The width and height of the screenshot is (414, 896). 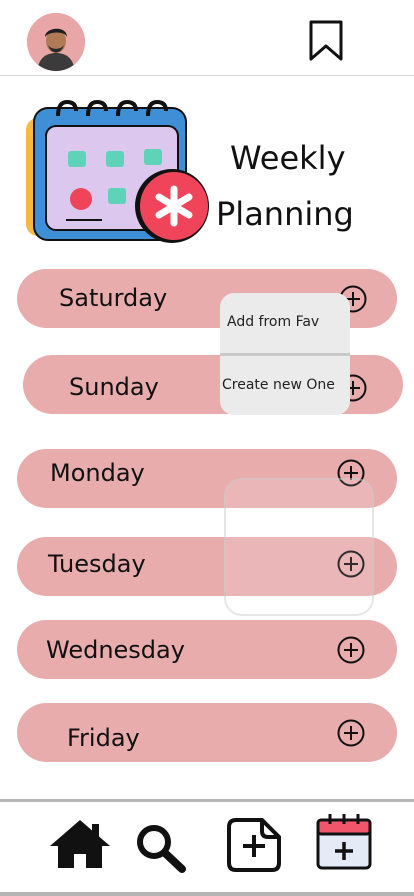 I want to click on bookmark-button, so click(x=326, y=41).